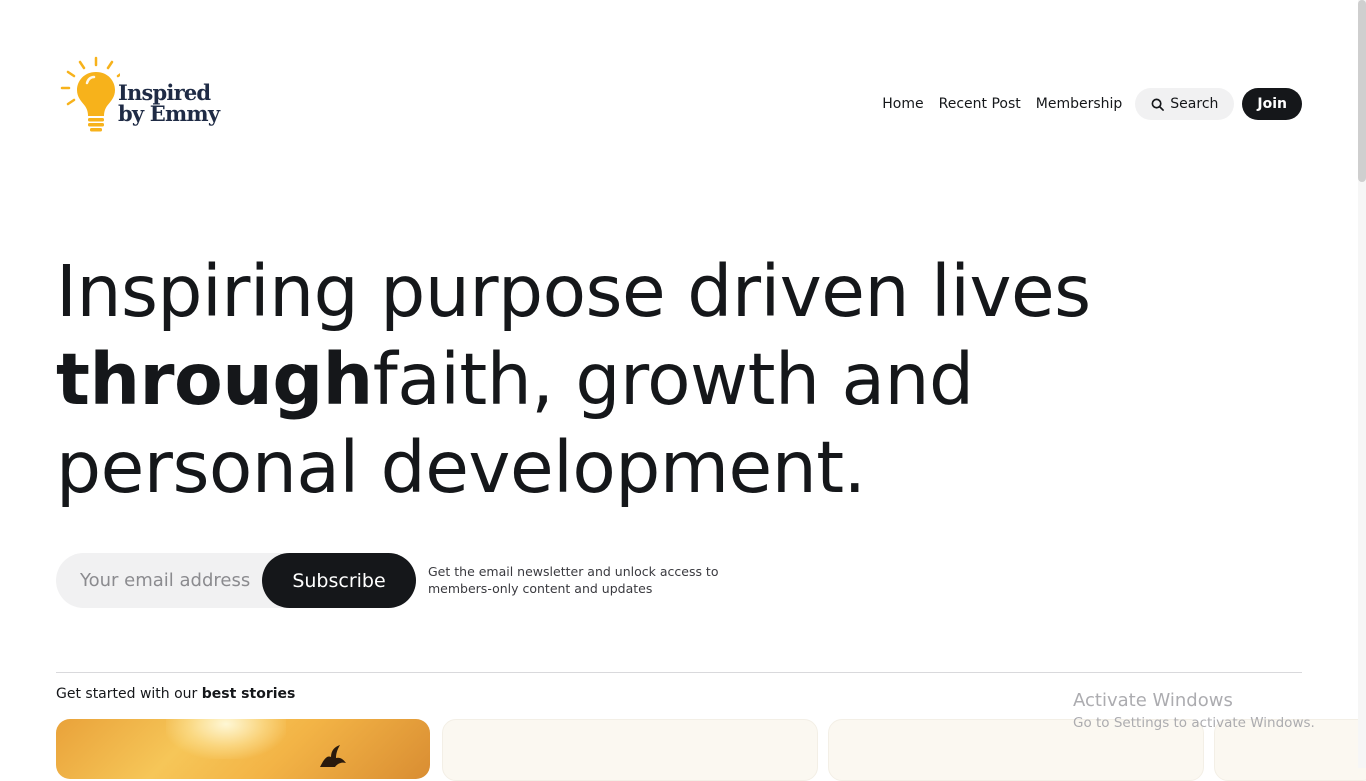 This screenshot has height=781, width=1366. I want to click on section-divider, so click(679, 672).